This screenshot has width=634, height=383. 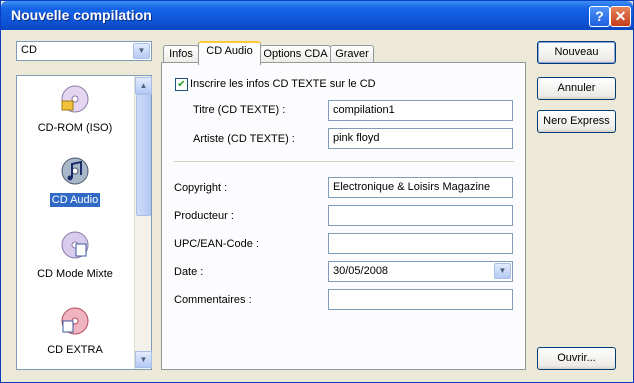 I want to click on title-field: compilation1, so click(x=420, y=110).